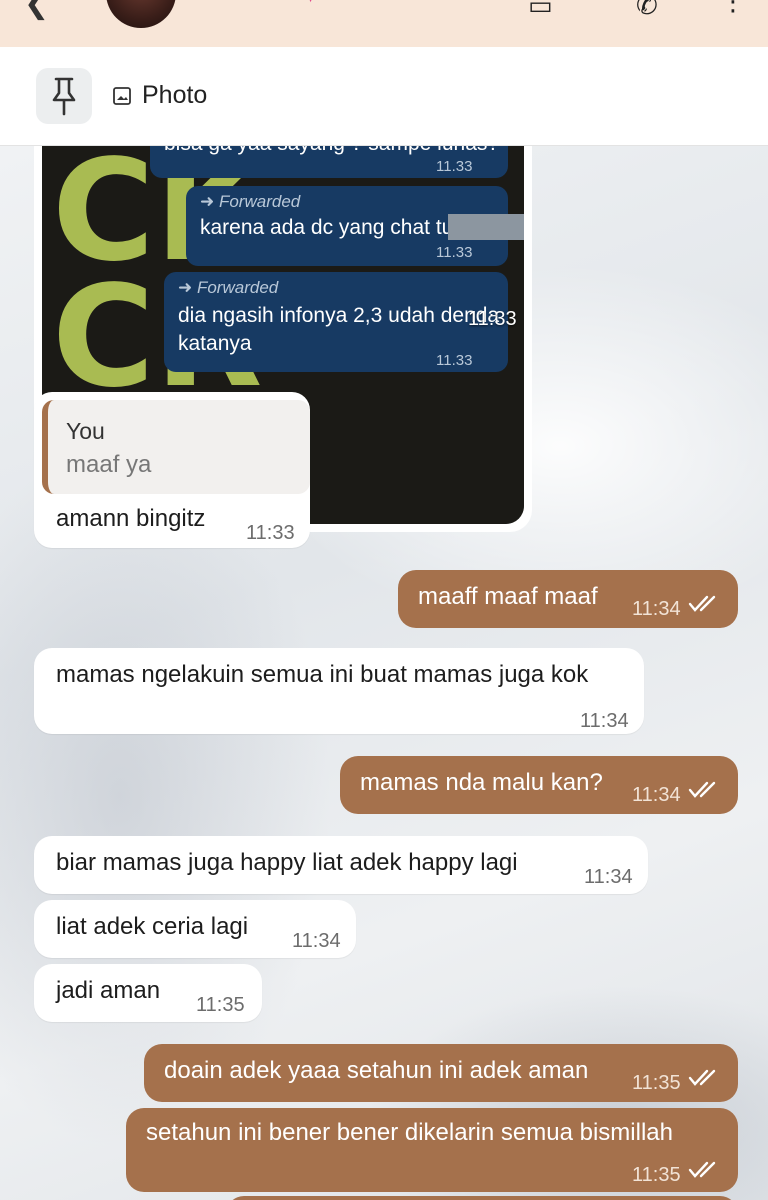 This screenshot has height=1200, width=768. What do you see at coordinates (486, 227) in the screenshot?
I see `redacted-blur` at bounding box center [486, 227].